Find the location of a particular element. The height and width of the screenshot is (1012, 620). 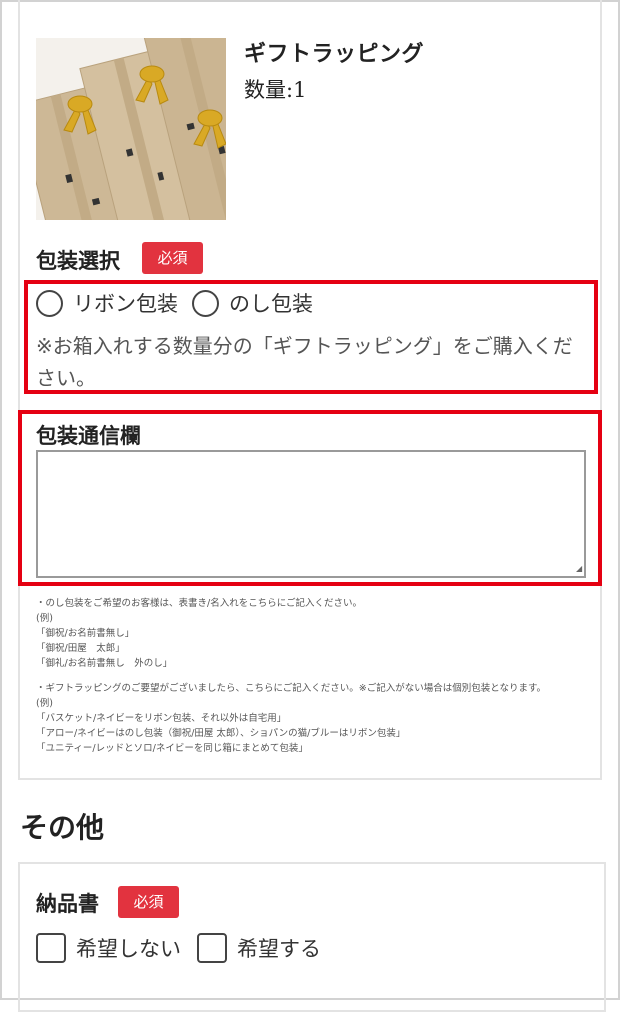

checkbox-no-slip is located at coordinates (51, 948).